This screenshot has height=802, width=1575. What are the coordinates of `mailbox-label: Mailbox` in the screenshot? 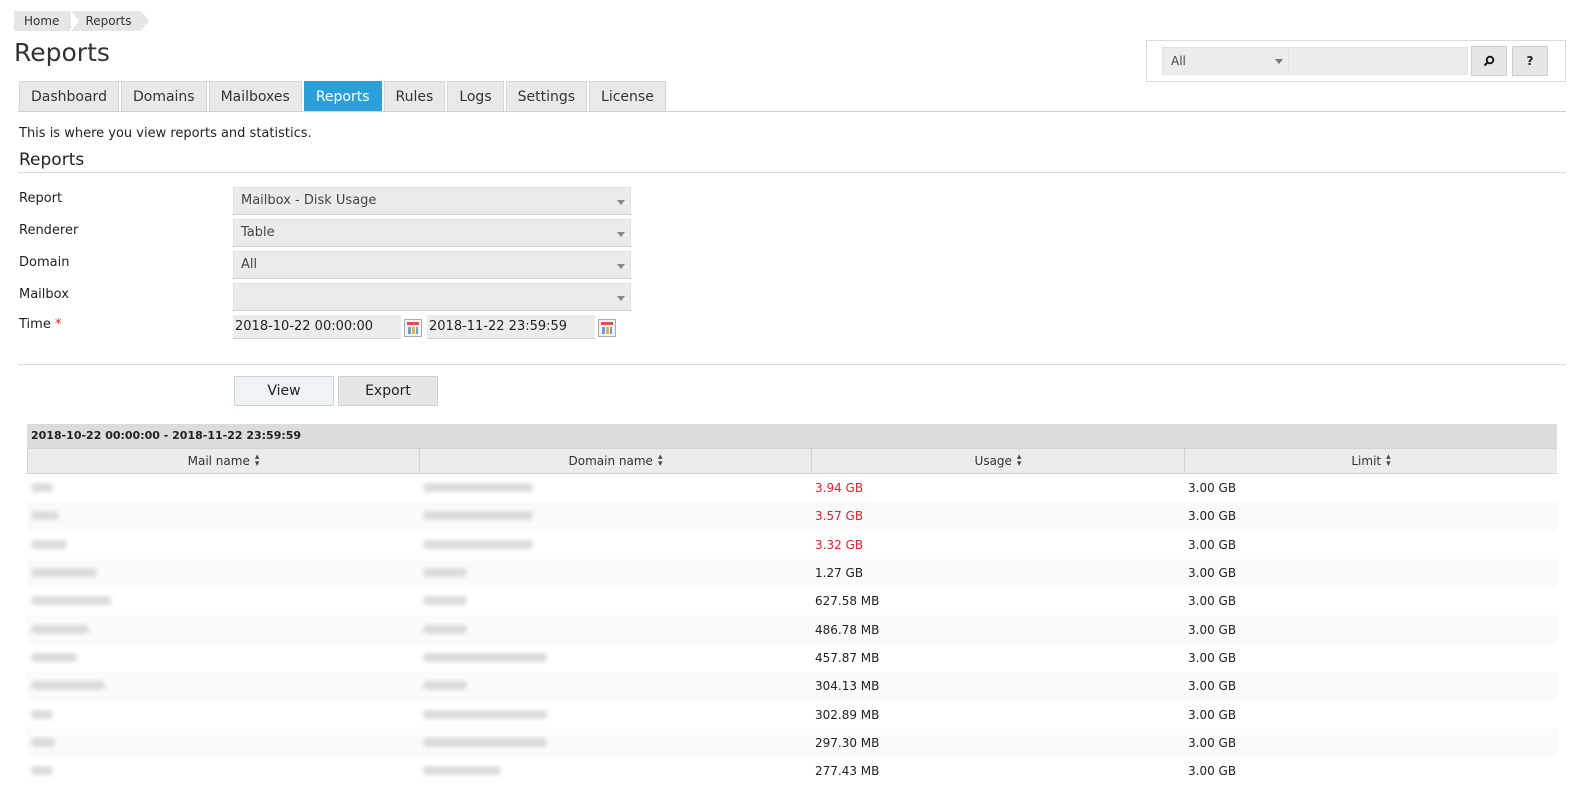 It's located at (44, 294).